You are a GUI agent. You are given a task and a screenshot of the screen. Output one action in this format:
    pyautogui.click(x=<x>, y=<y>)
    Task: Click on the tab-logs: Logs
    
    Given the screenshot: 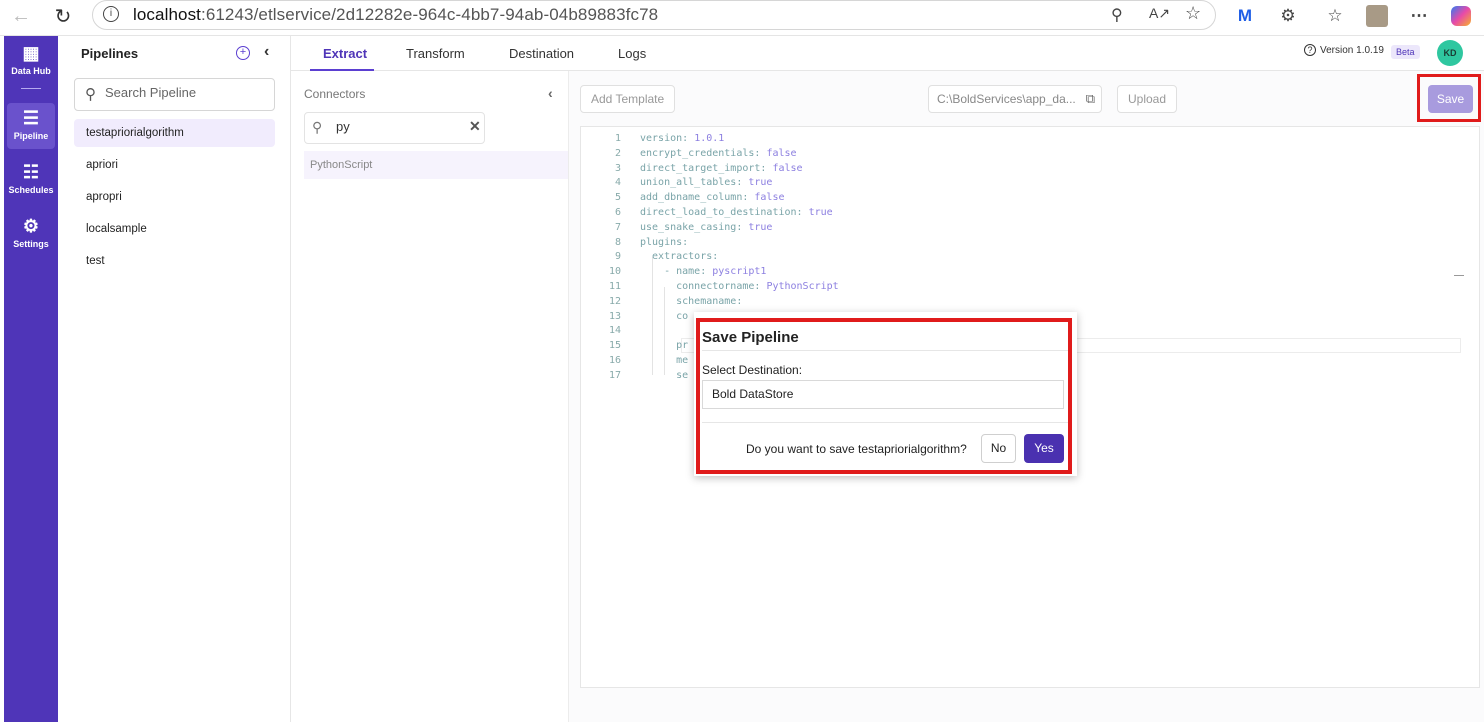 What is the action you would take?
    pyautogui.click(x=632, y=53)
    